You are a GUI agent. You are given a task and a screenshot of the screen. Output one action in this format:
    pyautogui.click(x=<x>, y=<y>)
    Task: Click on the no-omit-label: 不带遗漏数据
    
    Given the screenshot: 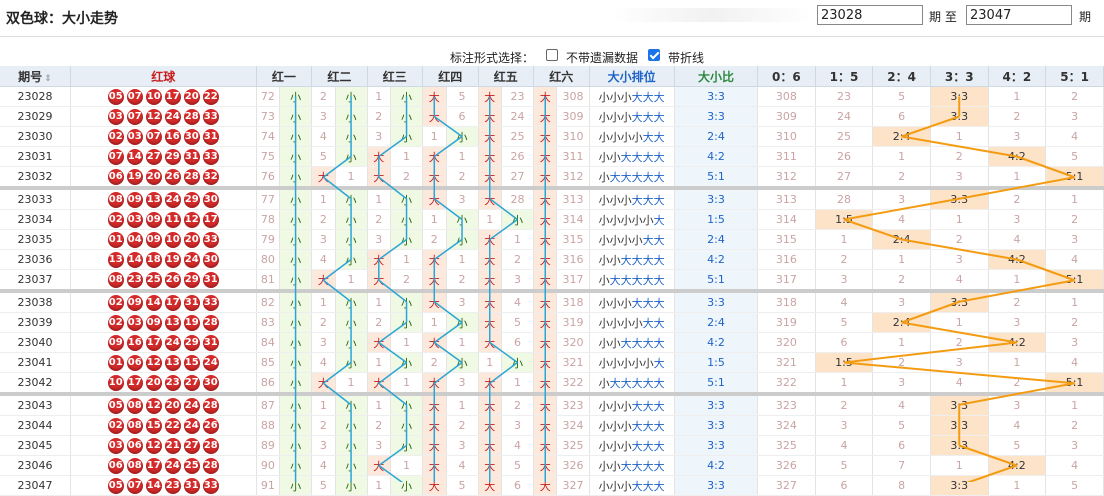 What is the action you would take?
    pyautogui.click(x=602, y=57)
    